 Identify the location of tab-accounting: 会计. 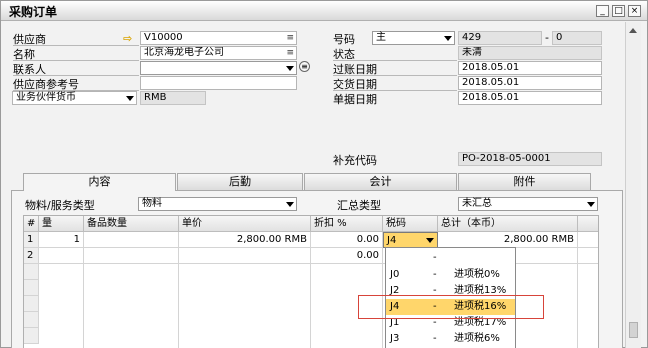
(380, 181).